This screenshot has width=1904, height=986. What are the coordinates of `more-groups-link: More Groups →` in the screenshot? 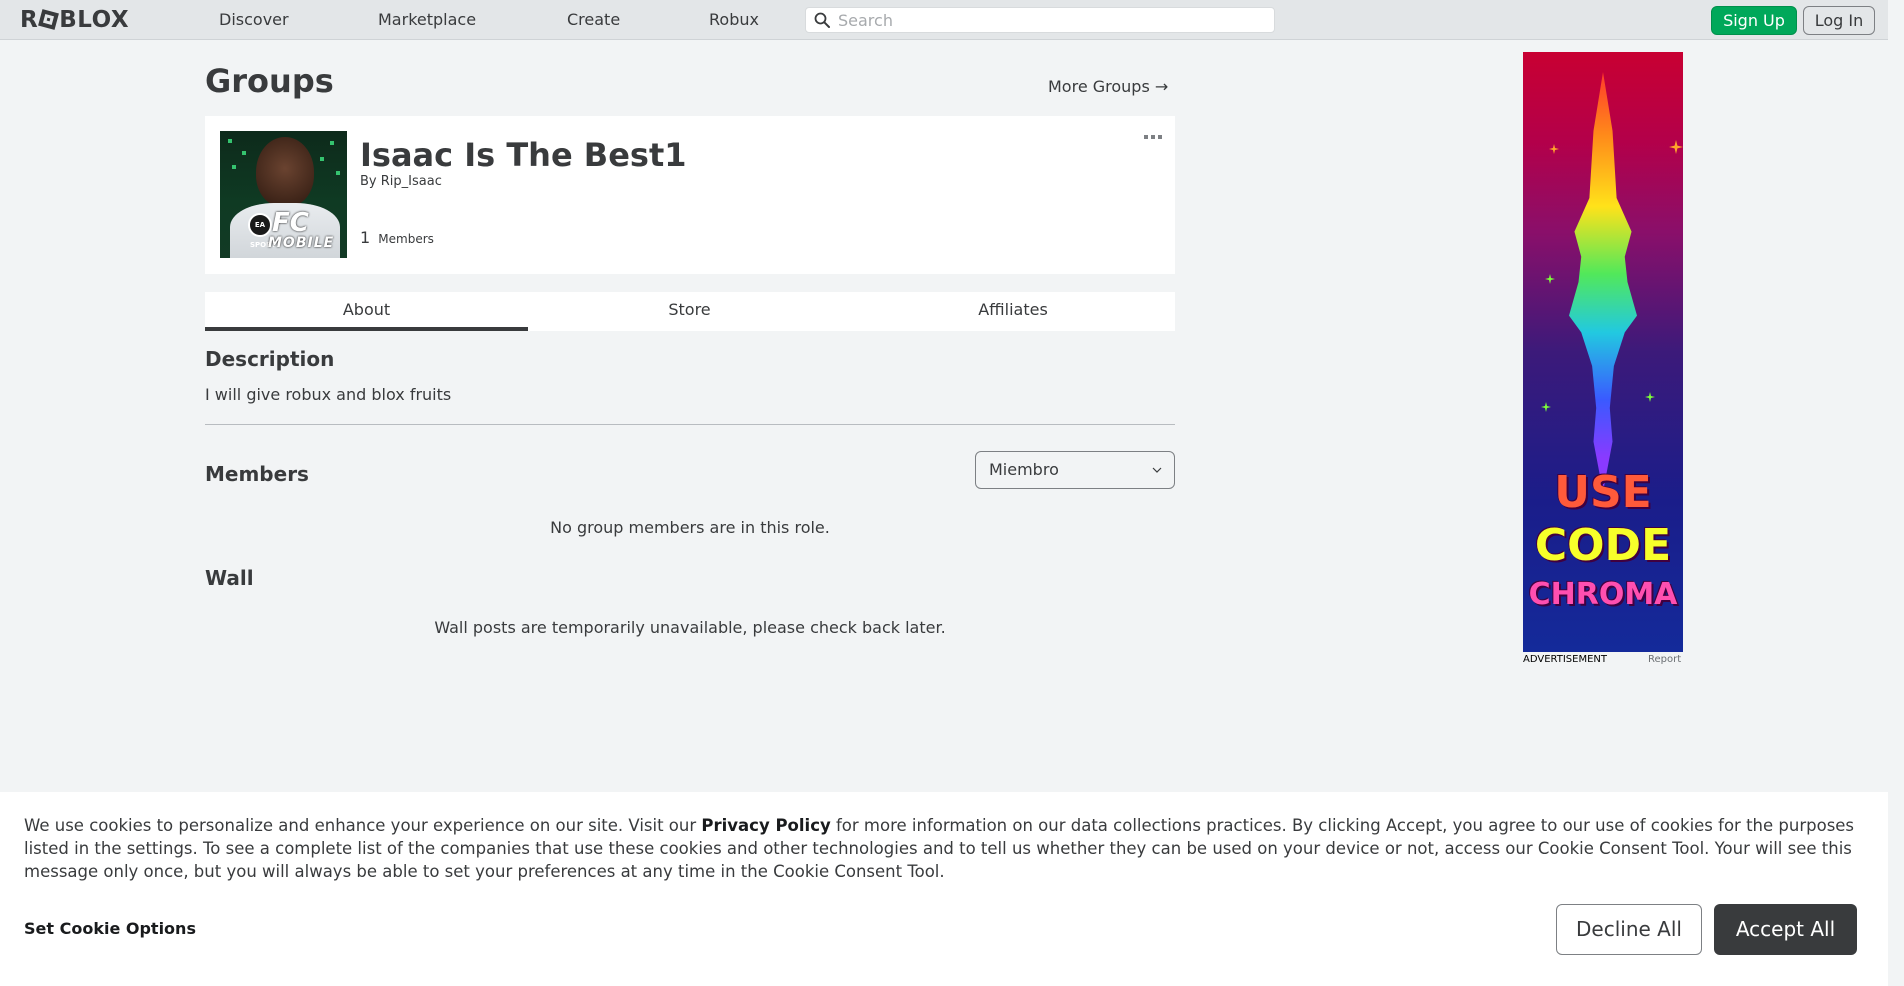 It's located at (1108, 86).